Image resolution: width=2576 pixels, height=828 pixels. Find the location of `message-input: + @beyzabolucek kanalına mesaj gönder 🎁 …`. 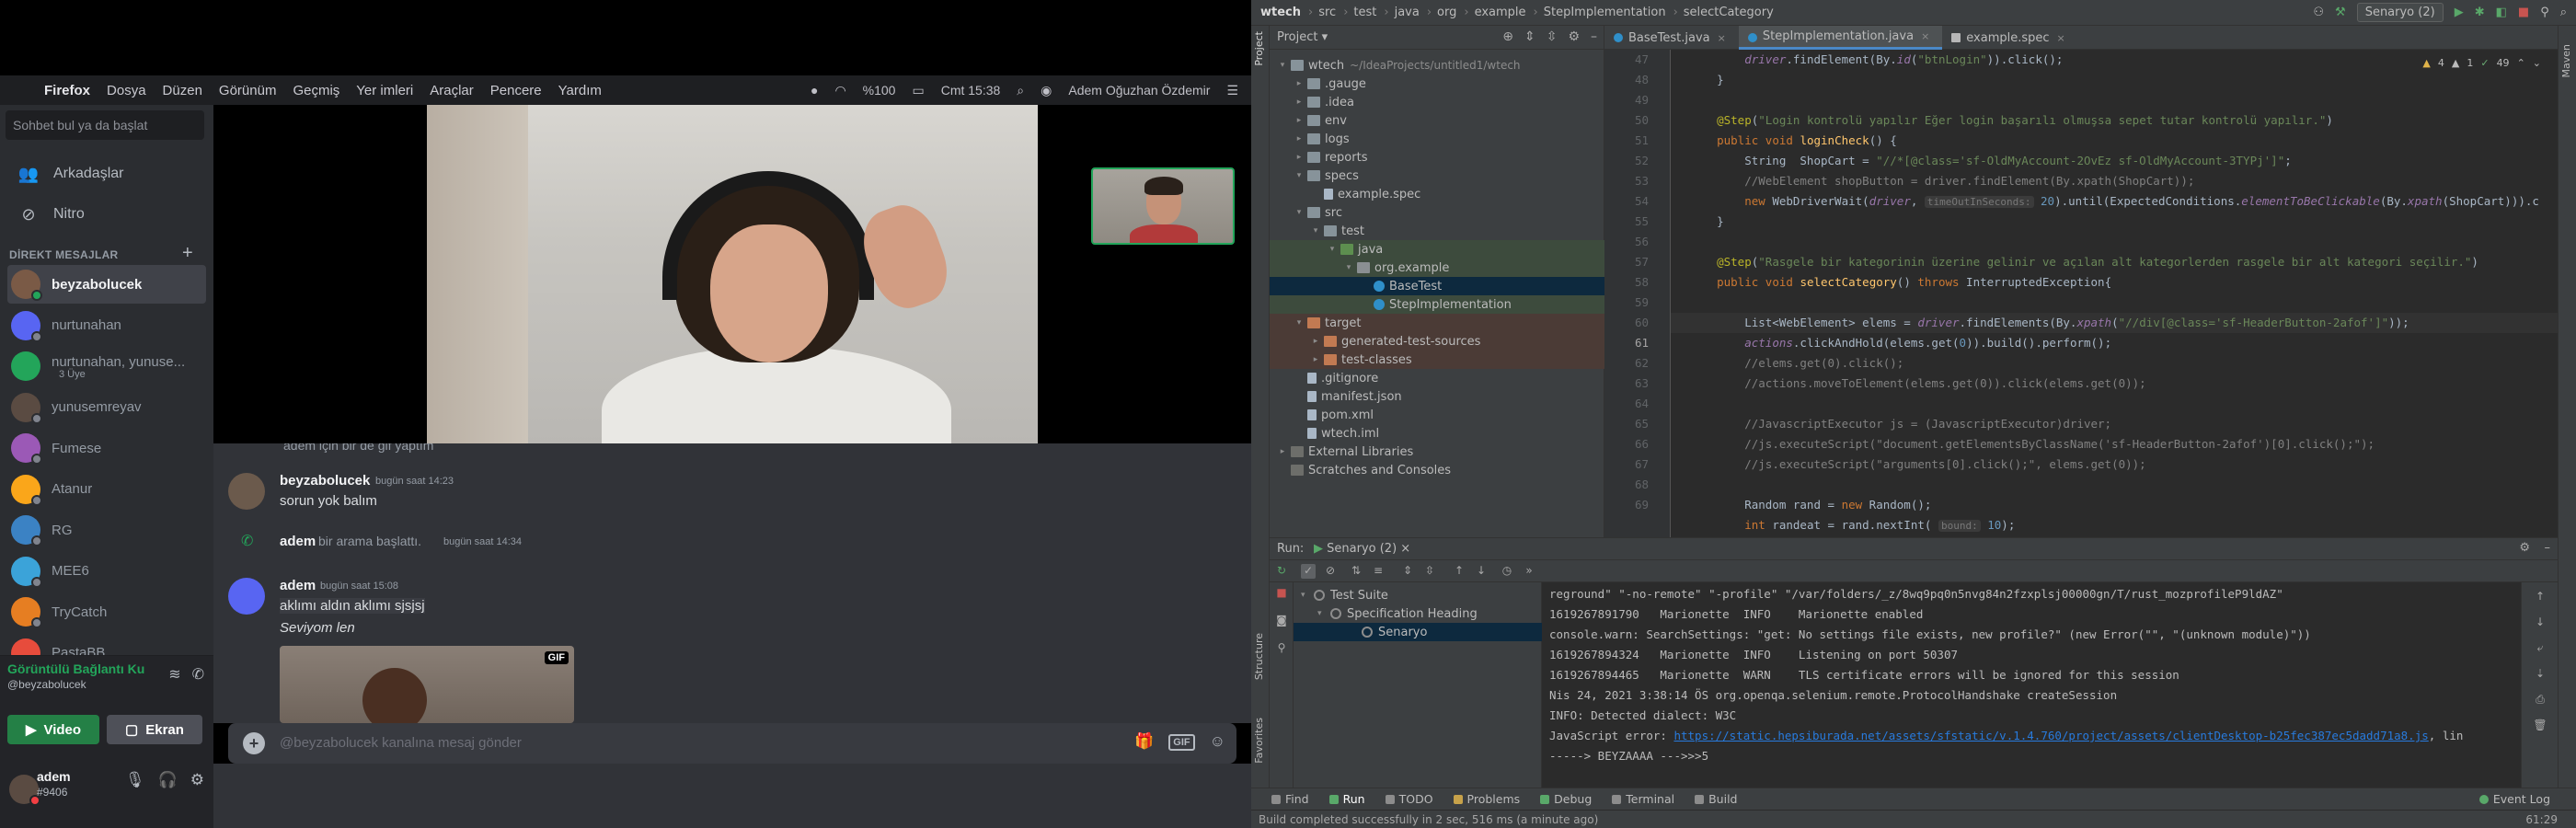

message-input: + @beyzabolucek kanalına mesaj gönder 🎁 … is located at coordinates (732, 743).